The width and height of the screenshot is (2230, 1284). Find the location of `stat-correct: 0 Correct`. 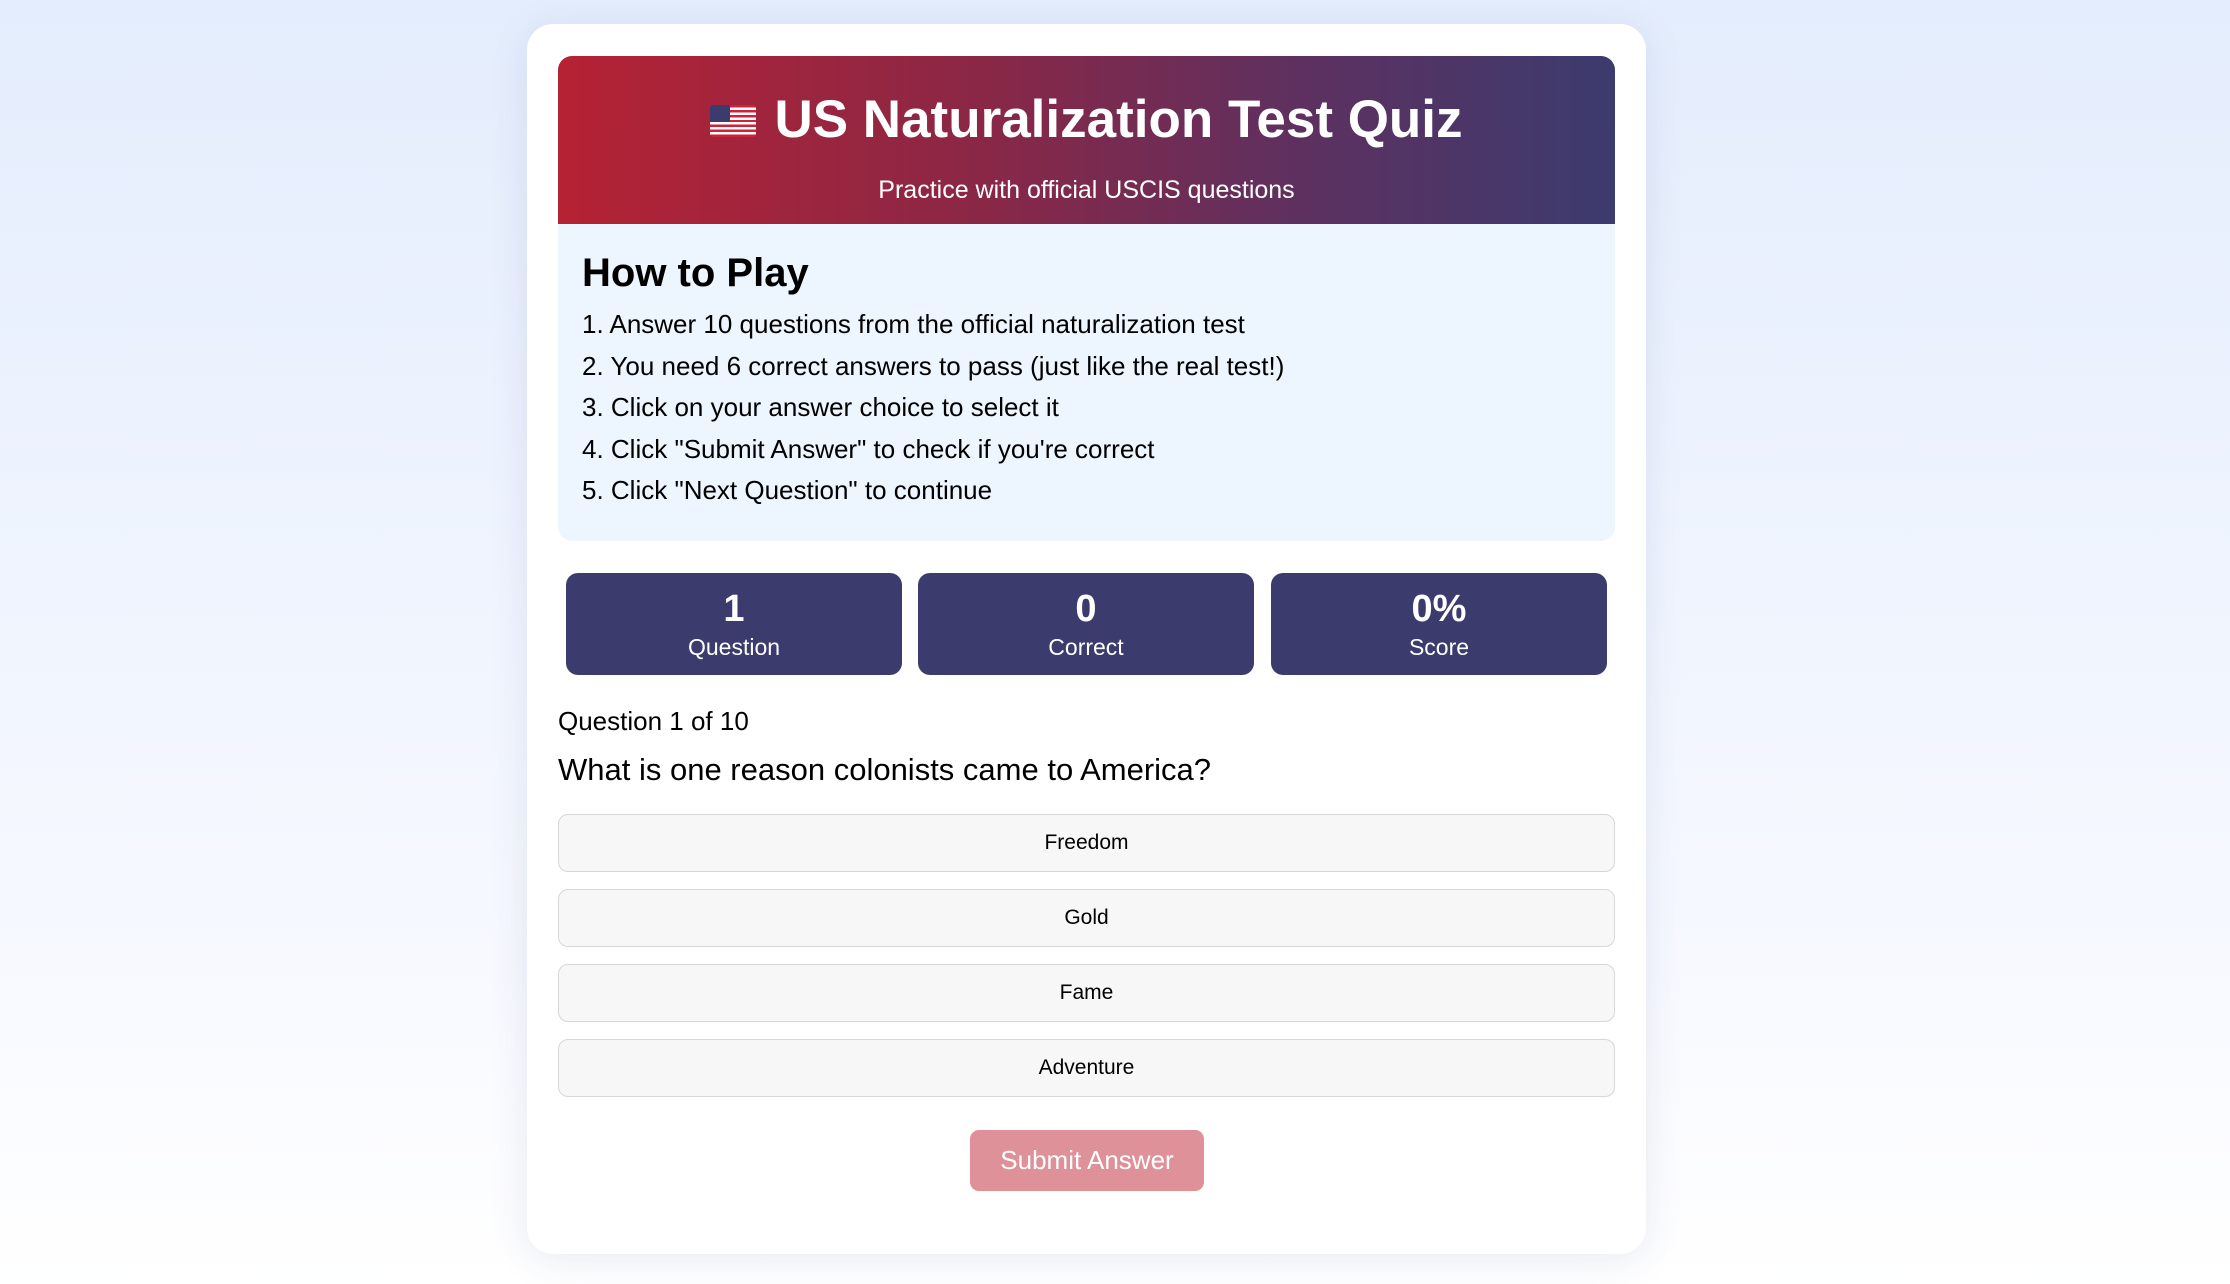

stat-correct: 0 Correct is located at coordinates (1086, 624).